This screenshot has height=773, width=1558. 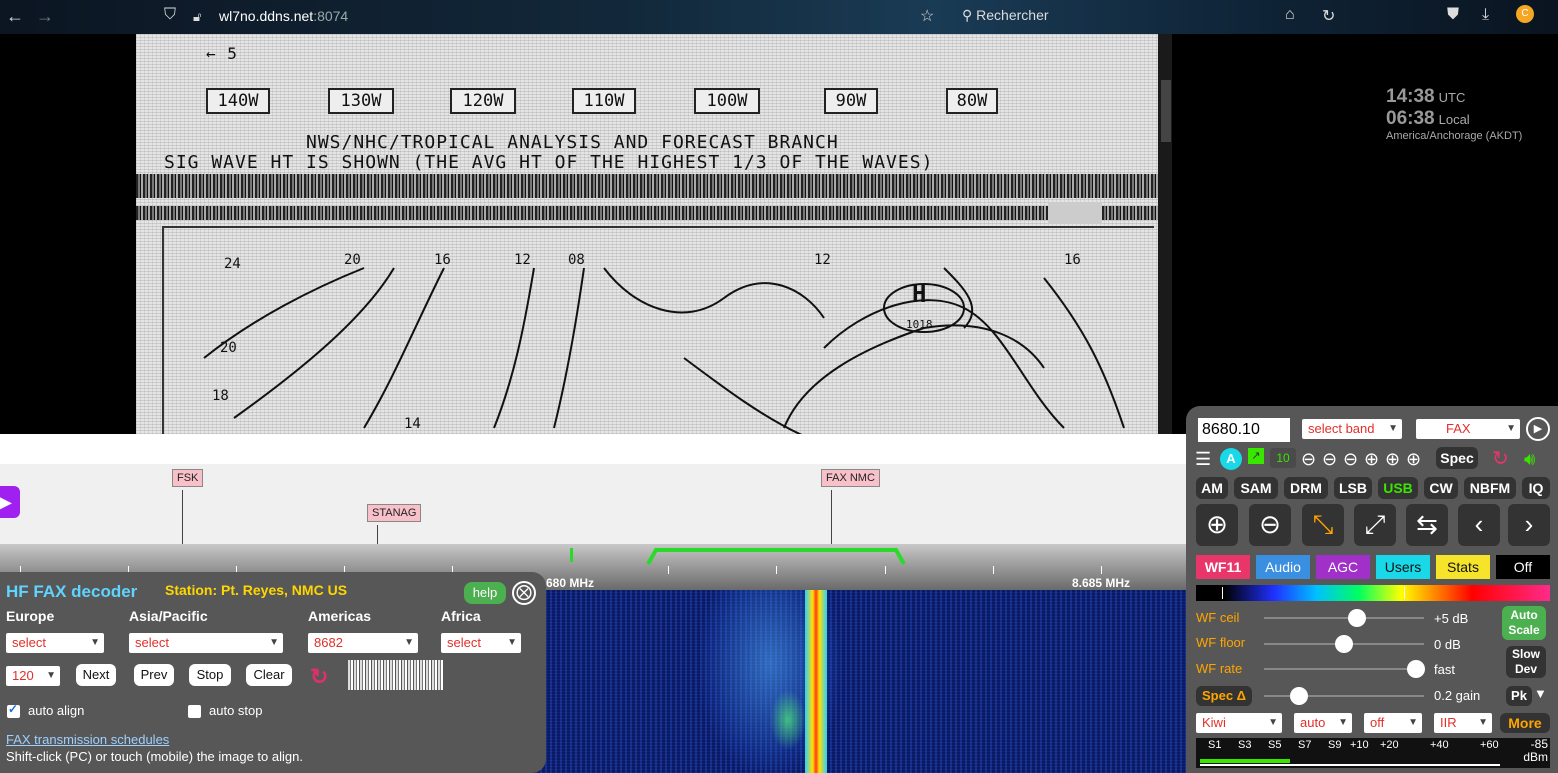 I want to click on extension-play-icon: ▶, so click(x=10, y=502).